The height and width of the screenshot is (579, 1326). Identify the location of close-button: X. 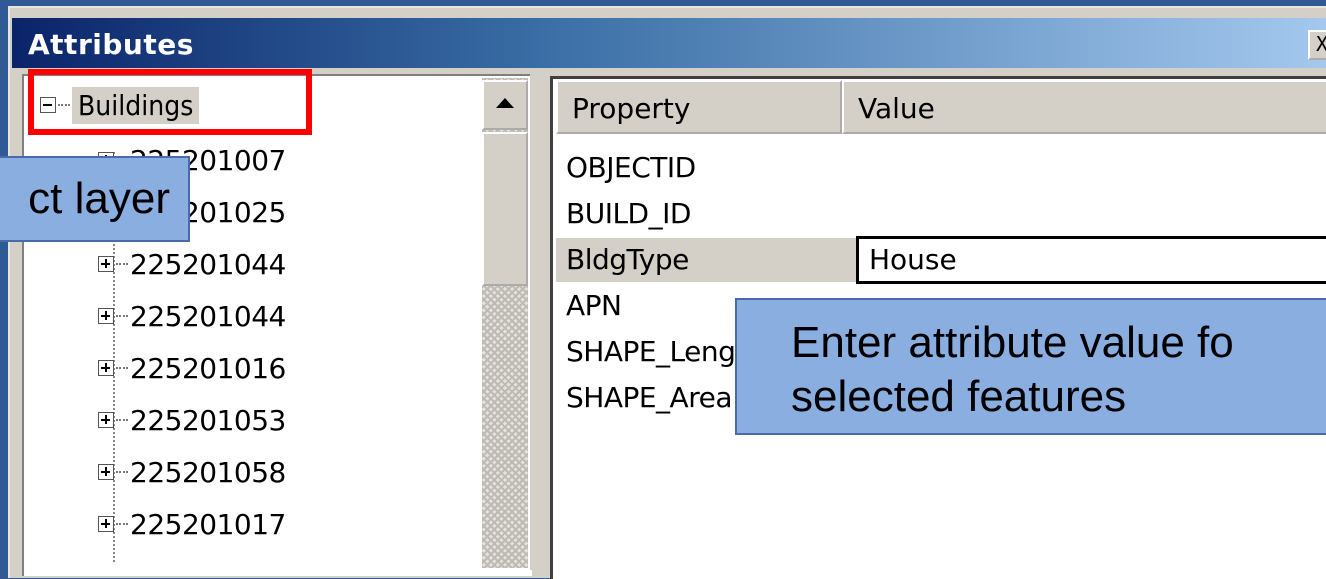
(1317, 45).